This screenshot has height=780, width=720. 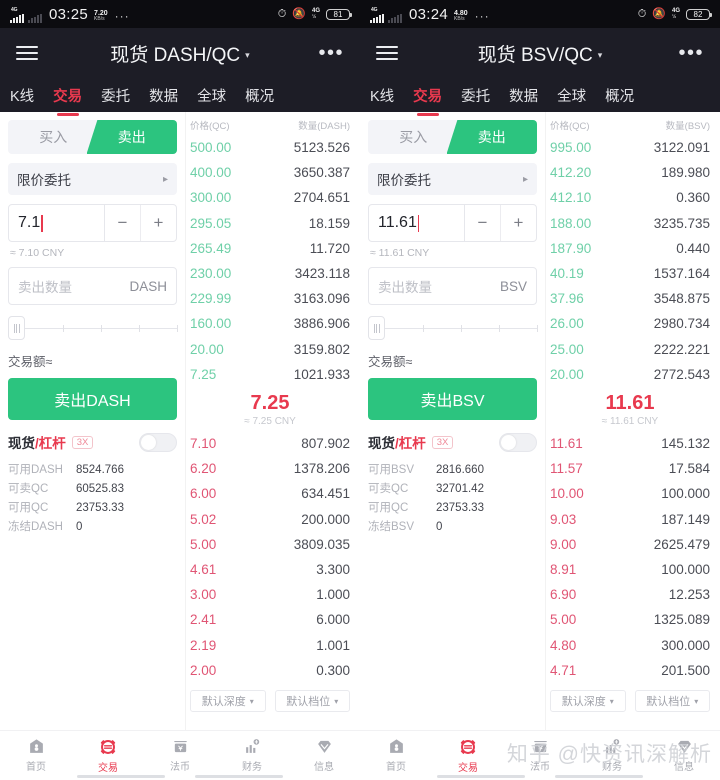 What do you see at coordinates (630, 223) in the screenshot?
I see `table-row: 188.00 3235.735` at bounding box center [630, 223].